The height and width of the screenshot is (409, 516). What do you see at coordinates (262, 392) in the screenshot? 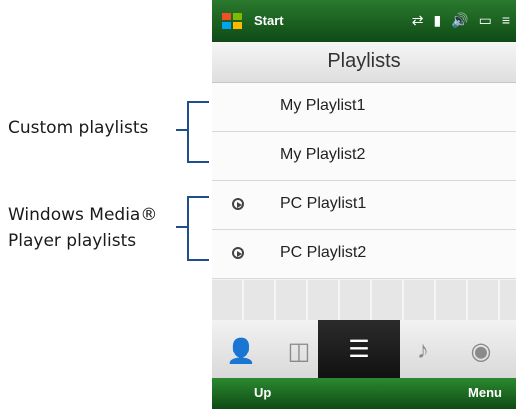
I see `up-softkey: Up` at bounding box center [262, 392].